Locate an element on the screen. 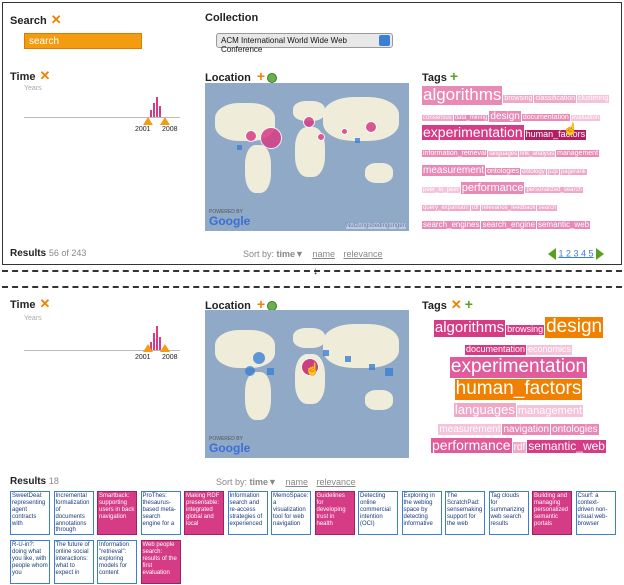  clear-tags-icon: ✕ is located at coordinates (456, 304).